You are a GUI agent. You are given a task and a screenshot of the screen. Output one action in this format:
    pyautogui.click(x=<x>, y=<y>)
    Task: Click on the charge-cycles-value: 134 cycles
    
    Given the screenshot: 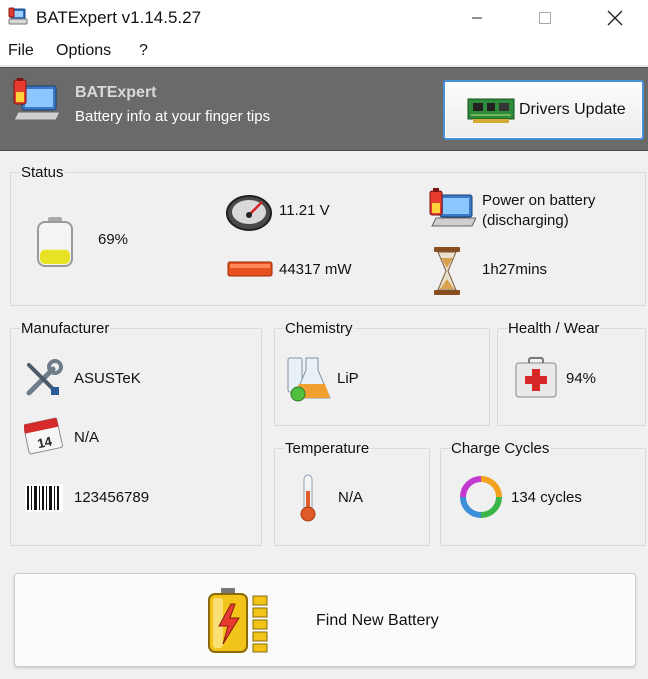 What is the action you would take?
    pyautogui.click(x=546, y=497)
    